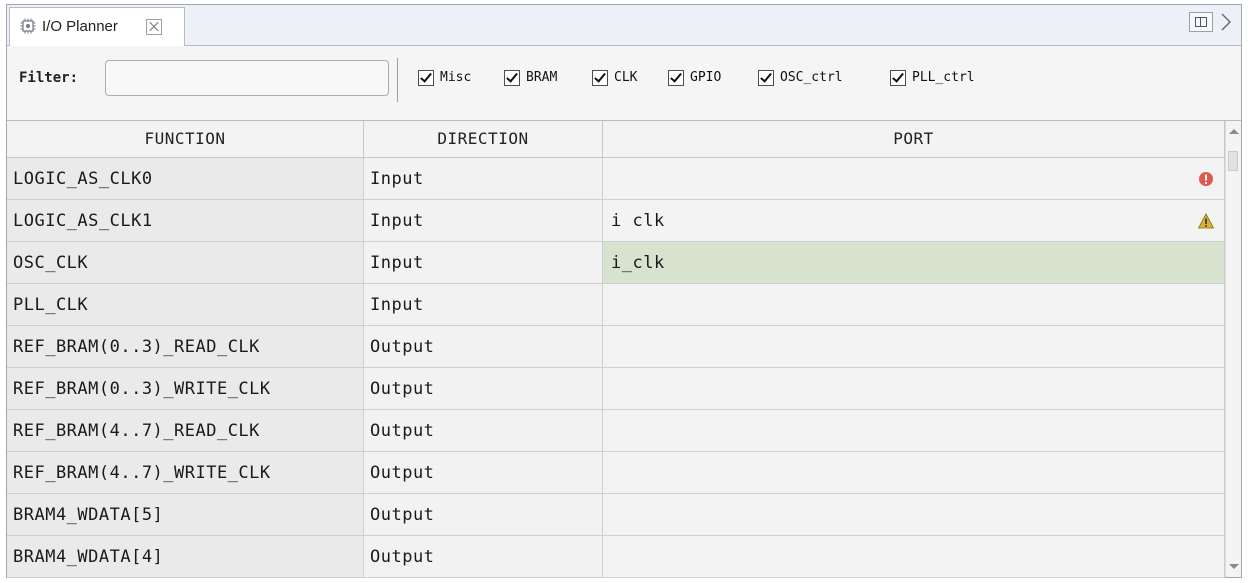 This screenshot has height=583, width=1248. Describe the element at coordinates (185, 389) in the screenshot. I see `function-cell: REF_BRAM(0..3)_WRITE_CLK` at that location.